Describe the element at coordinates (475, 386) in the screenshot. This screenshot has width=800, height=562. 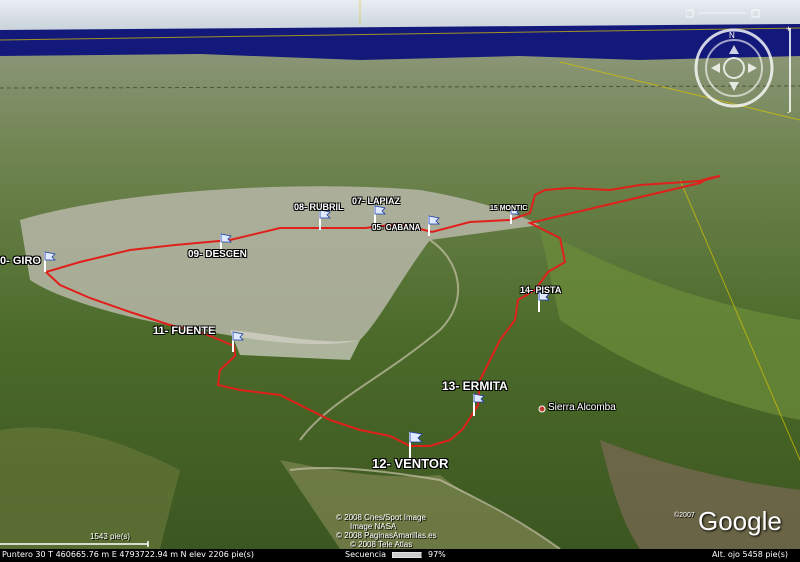
I see `waypoint-label: 13- ERMITA` at that location.